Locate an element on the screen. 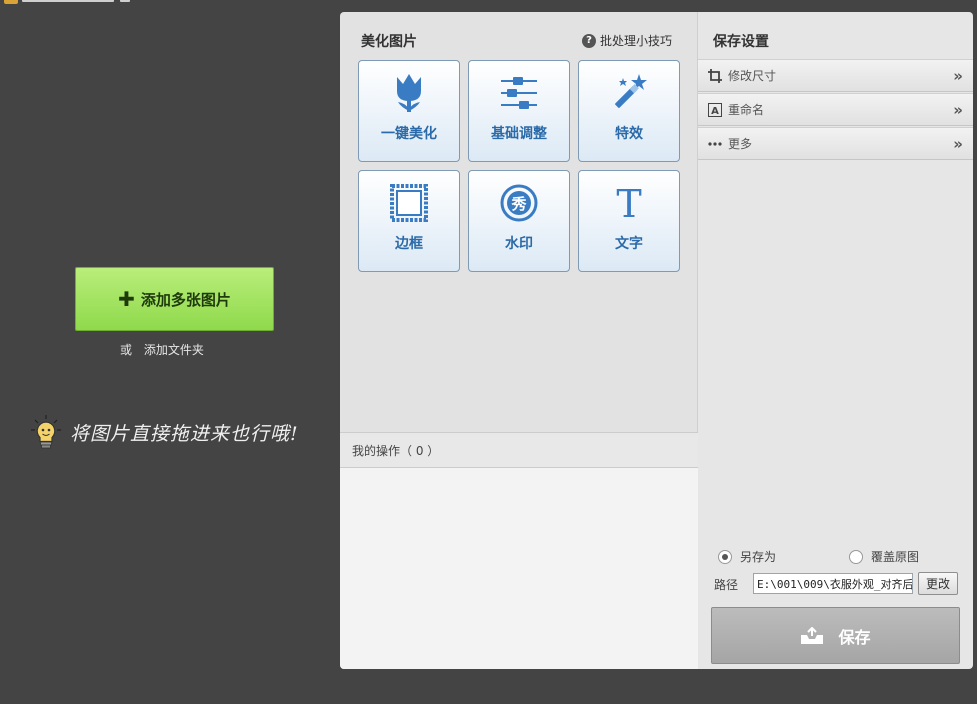 The image size is (977, 704). svg-text: A is located at coordinates (715, 111).